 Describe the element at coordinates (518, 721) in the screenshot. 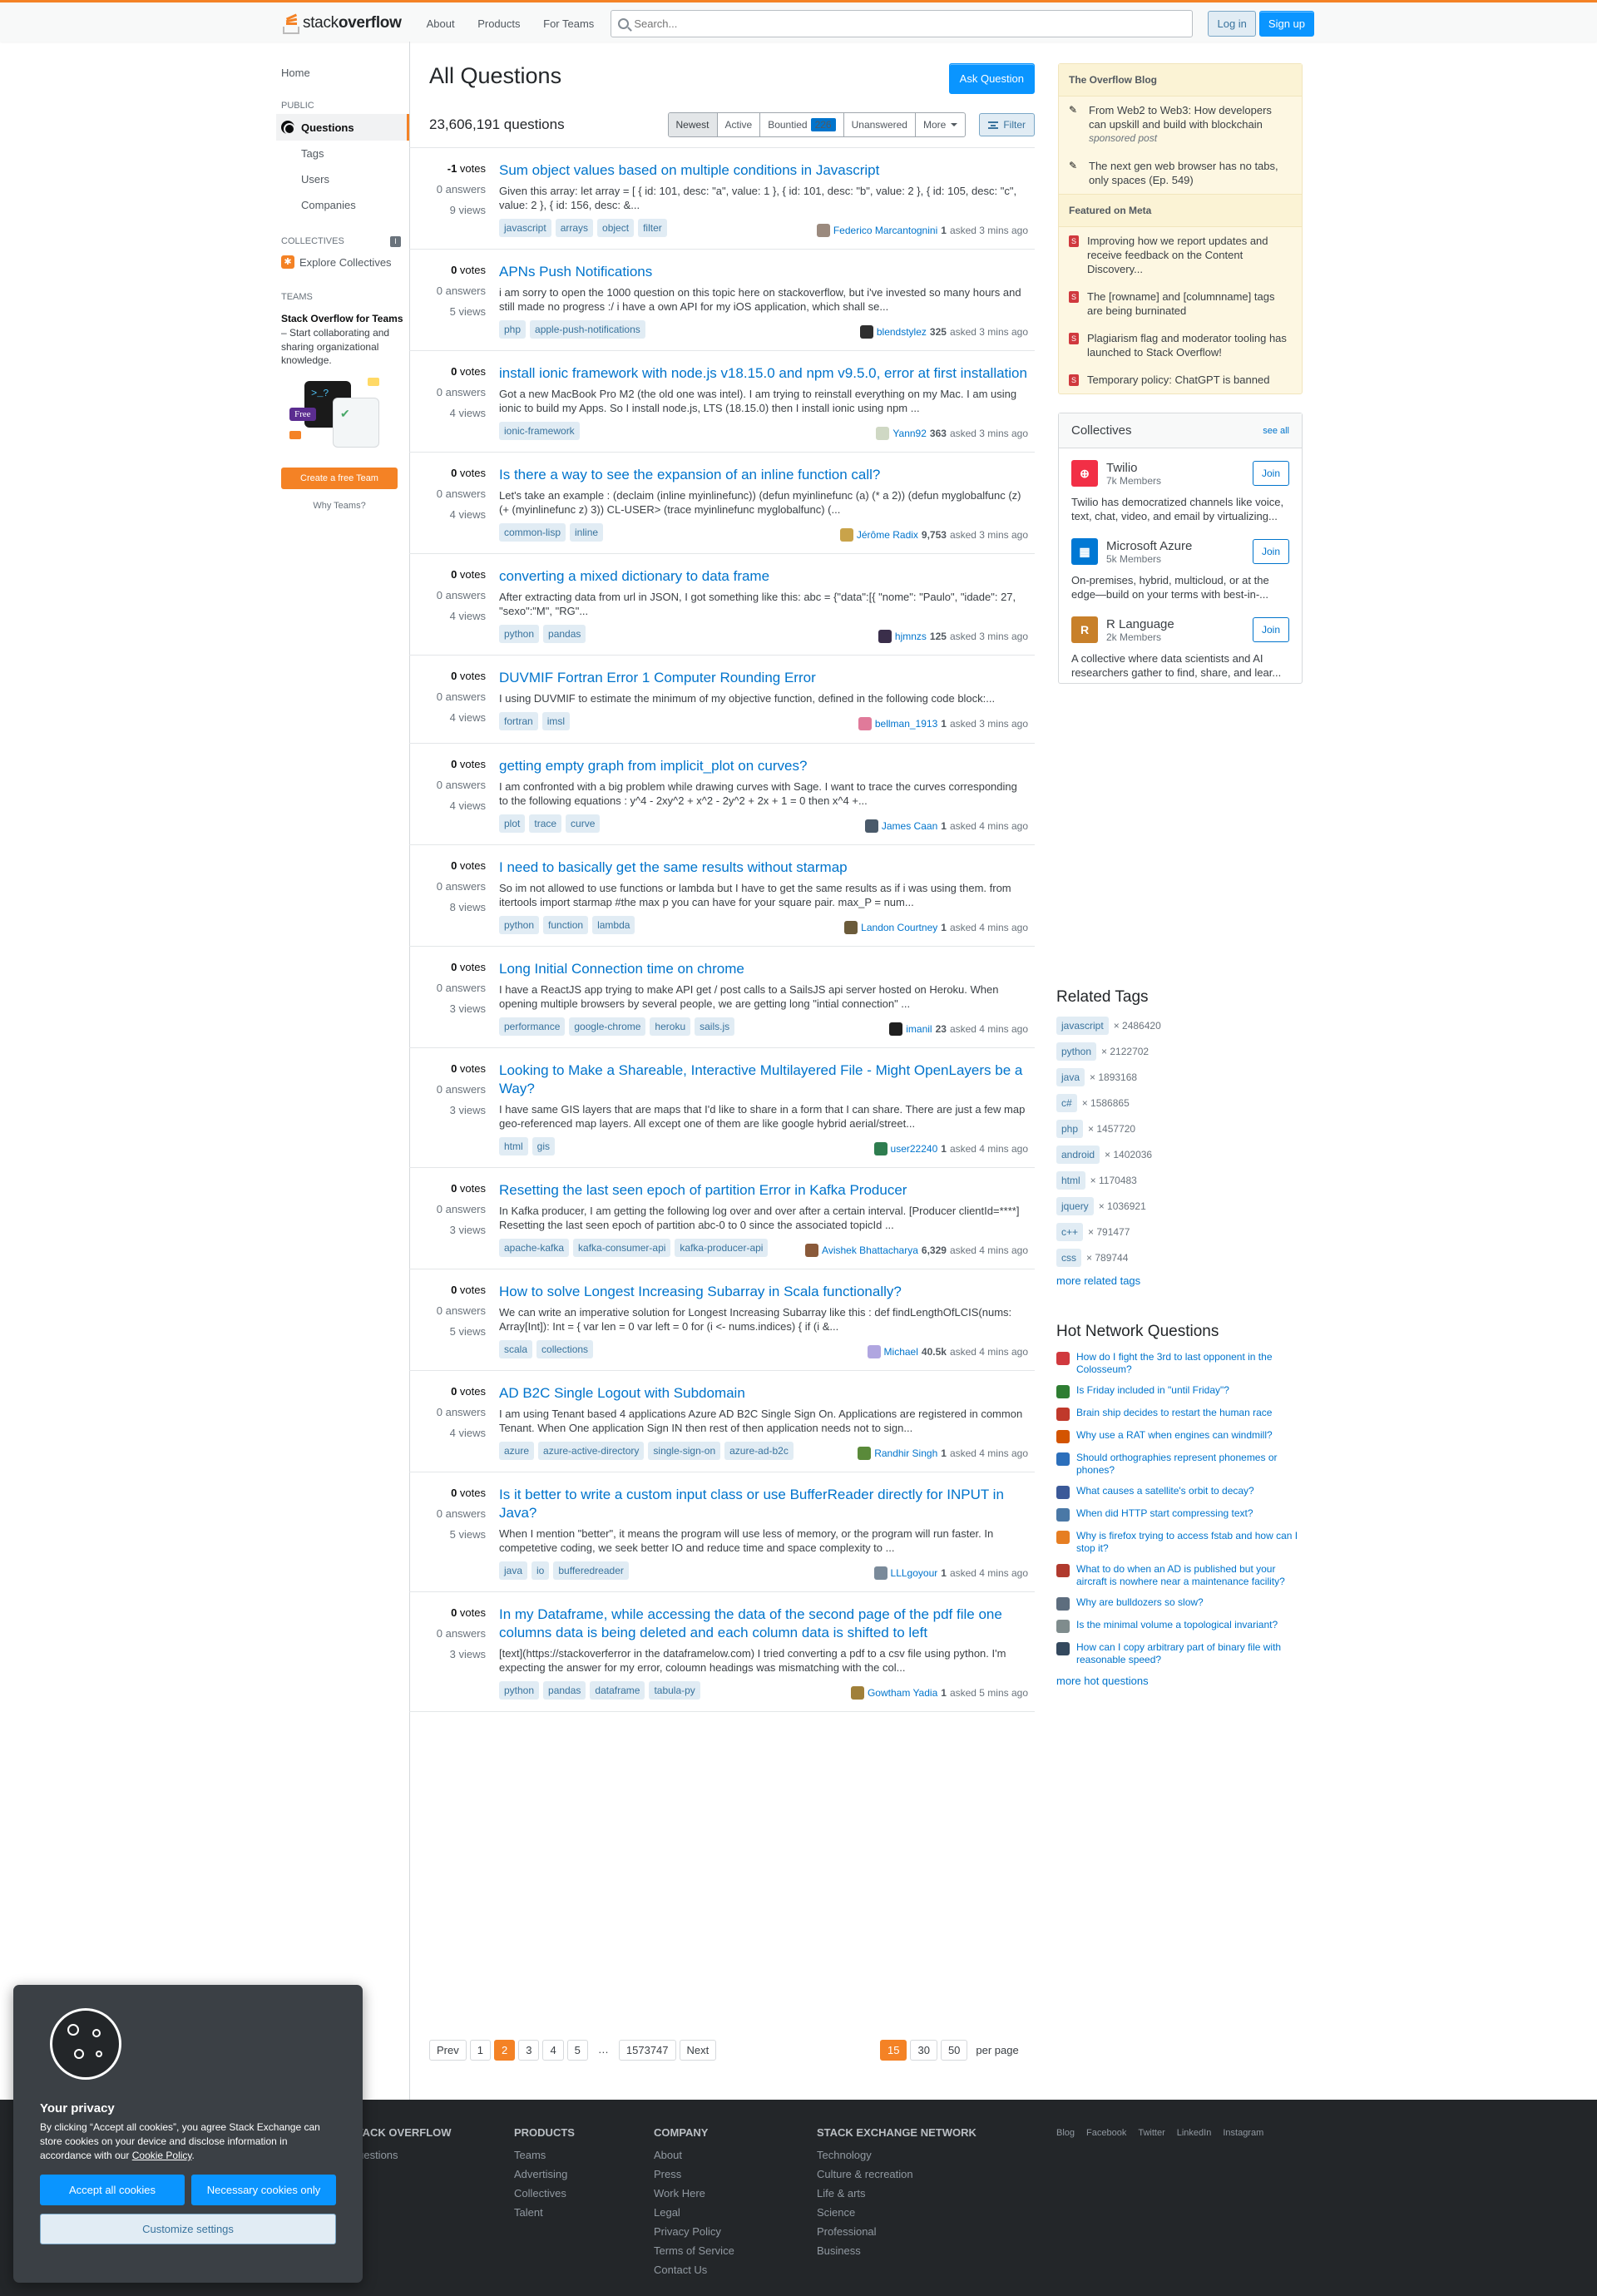

I see `tag-fortran: fortran` at that location.